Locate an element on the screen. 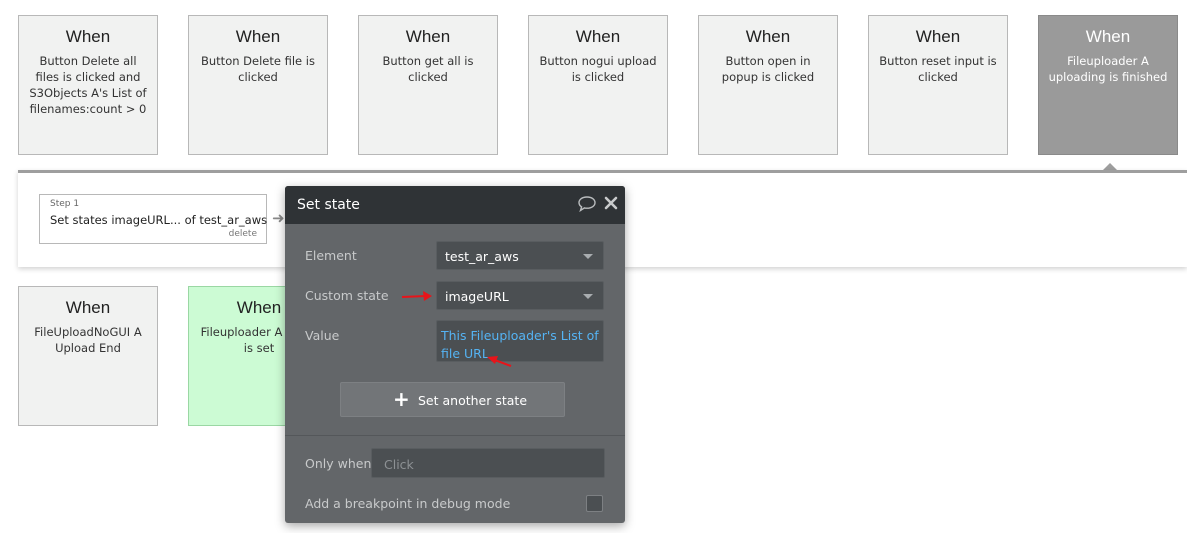  only-when-label: Only when is located at coordinates (338, 463).